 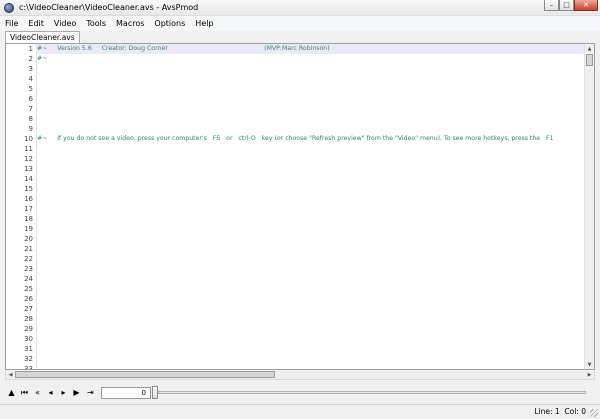 What do you see at coordinates (65, 23) in the screenshot?
I see `menu-video: Video` at bounding box center [65, 23].